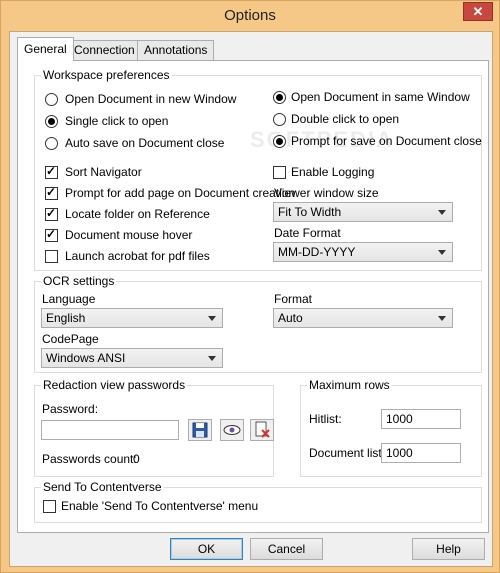 Image resolution: width=500 pixels, height=573 pixels. What do you see at coordinates (79, 281) in the screenshot?
I see `ocr-settings-title: OCR settings` at bounding box center [79, 281].